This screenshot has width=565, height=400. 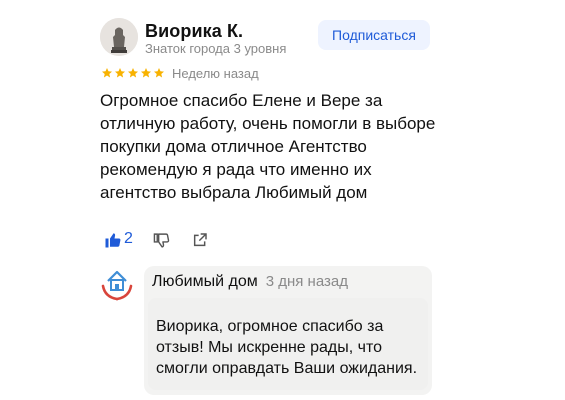 I want to click on reply-author: Любимый дом, so click(x=205, y=282).